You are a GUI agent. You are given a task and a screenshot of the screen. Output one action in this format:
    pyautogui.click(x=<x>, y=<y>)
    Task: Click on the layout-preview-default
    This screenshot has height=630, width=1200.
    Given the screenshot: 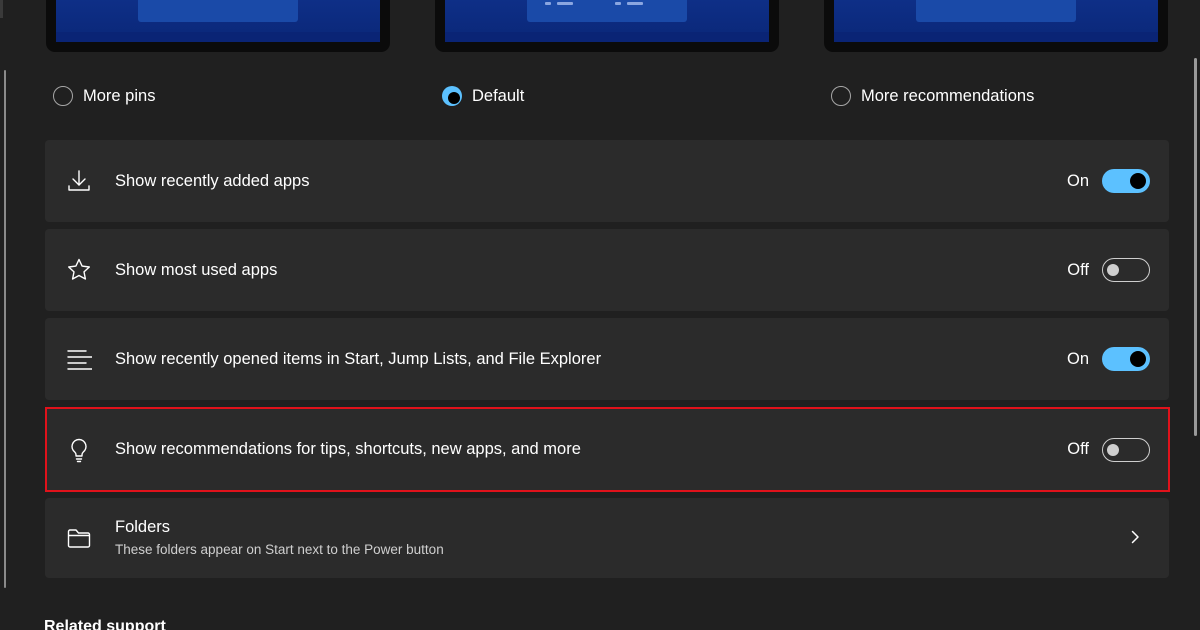 What is the action you would take?
    pyautogui.click(x=607, y=26)
    